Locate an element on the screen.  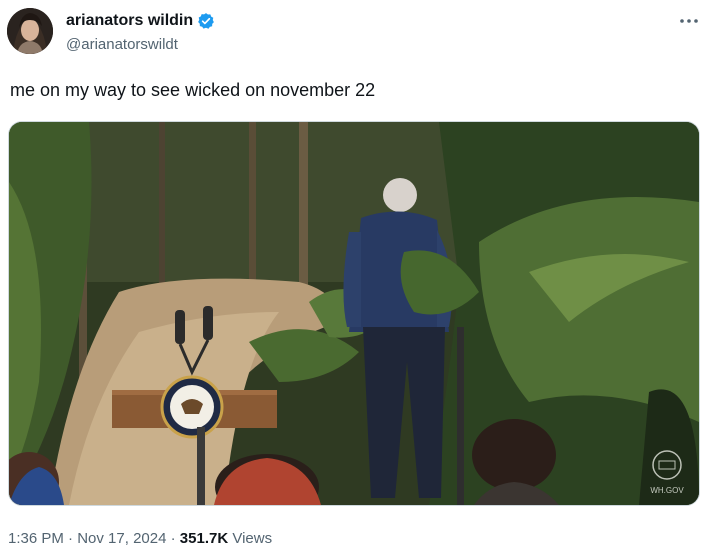
avatar is located at coordinates (30, 31).